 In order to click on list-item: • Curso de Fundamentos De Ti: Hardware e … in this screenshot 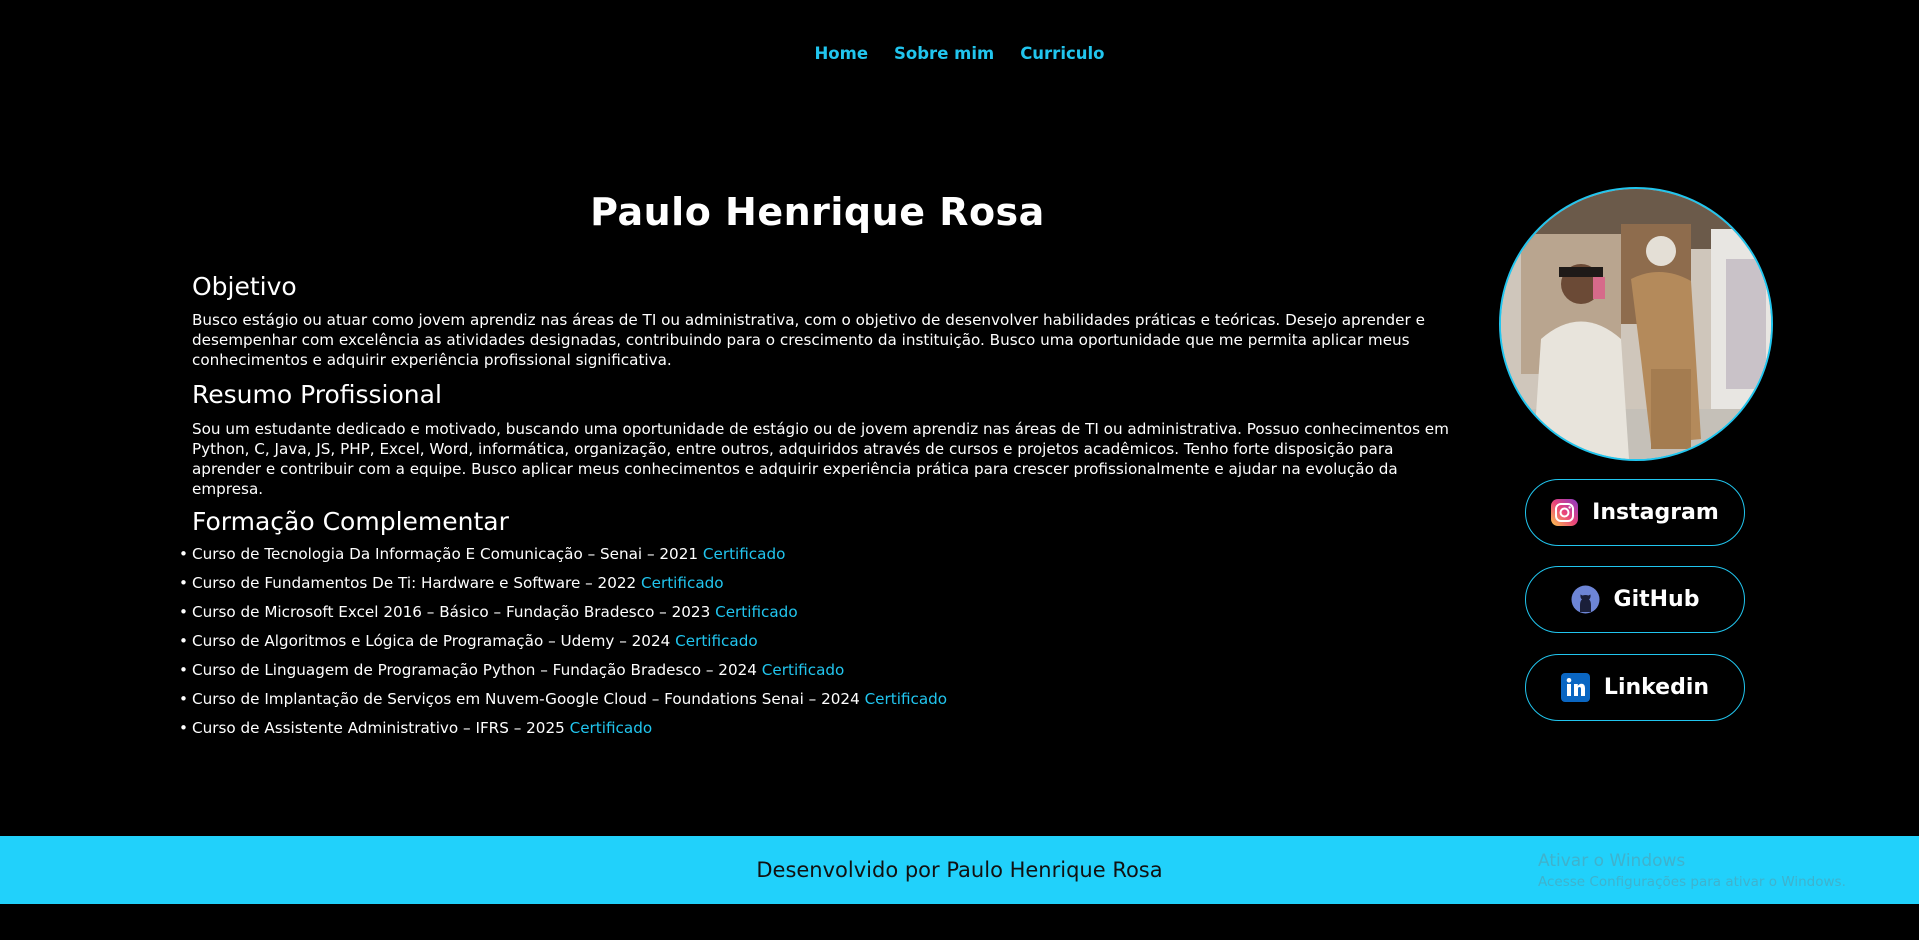, I will do `click(563, 587)`.